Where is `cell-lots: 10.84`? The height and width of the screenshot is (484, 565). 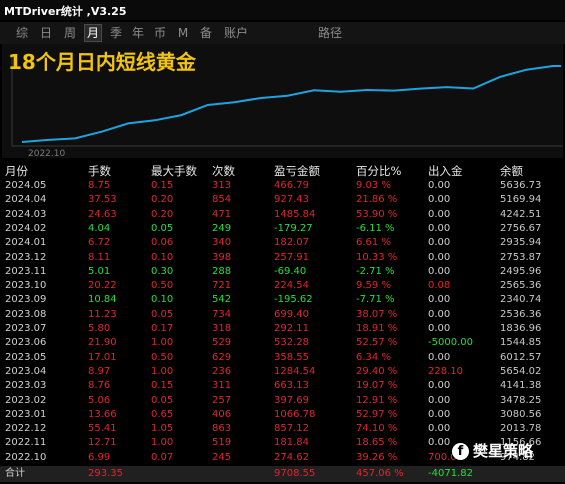
cell-lots: 10.84 is located at coordinates (102, 300).